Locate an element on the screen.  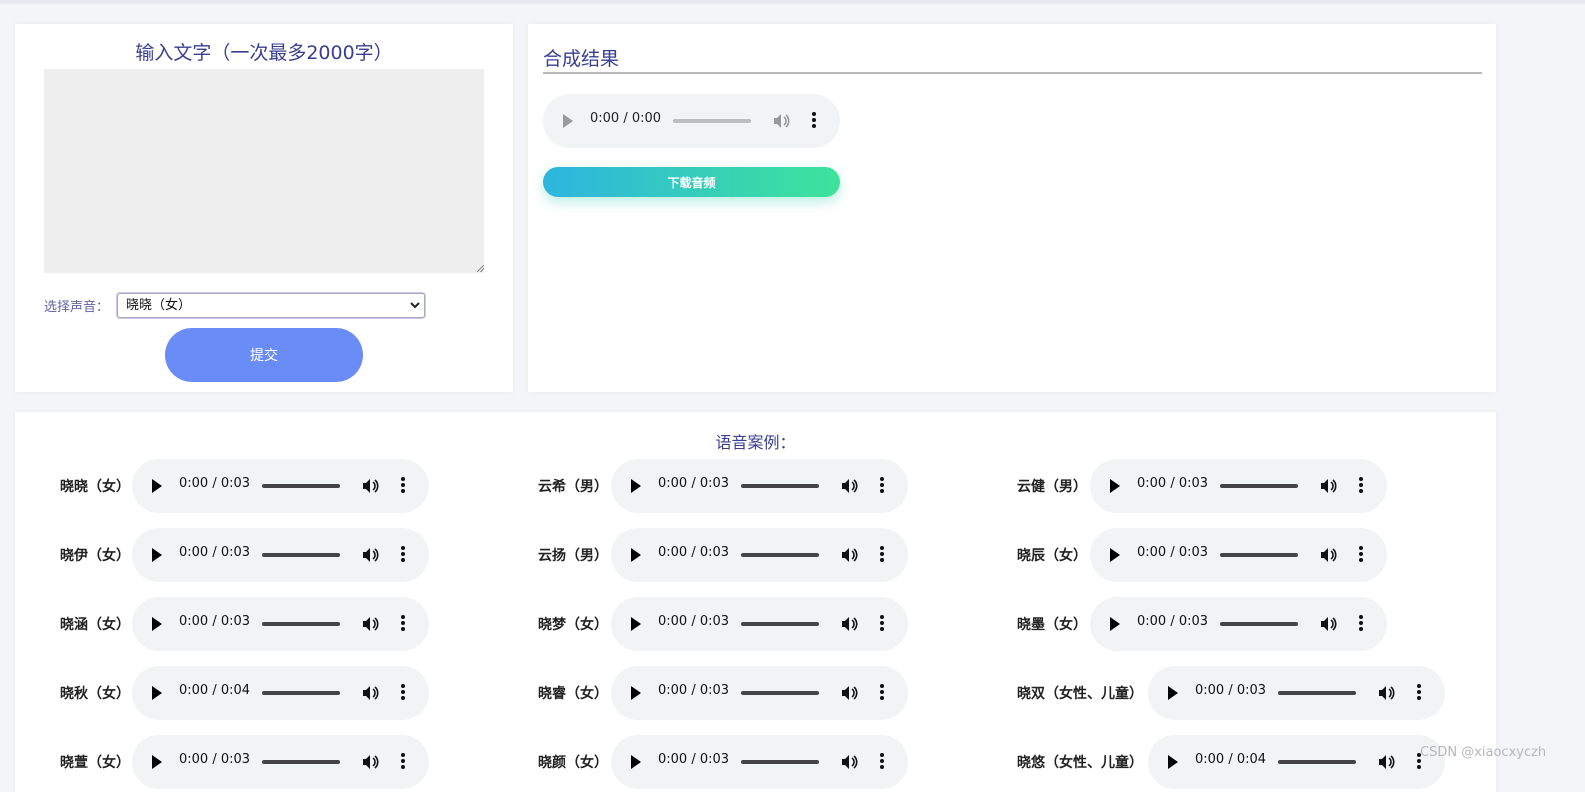
result-title: 合成结果 is located at coordinates (581, 59).